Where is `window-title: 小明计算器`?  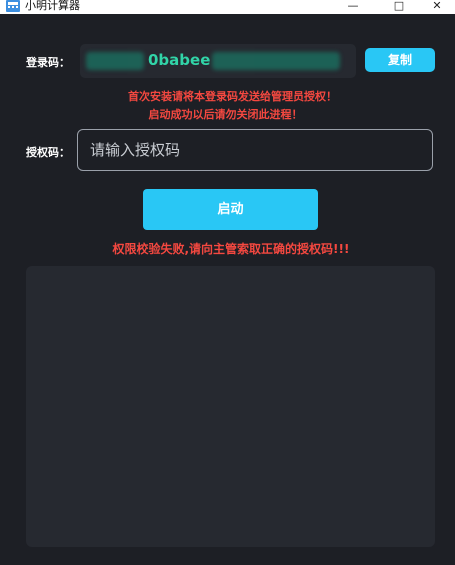
window-title: 小明计算器 is located at coordinates (52, 6).